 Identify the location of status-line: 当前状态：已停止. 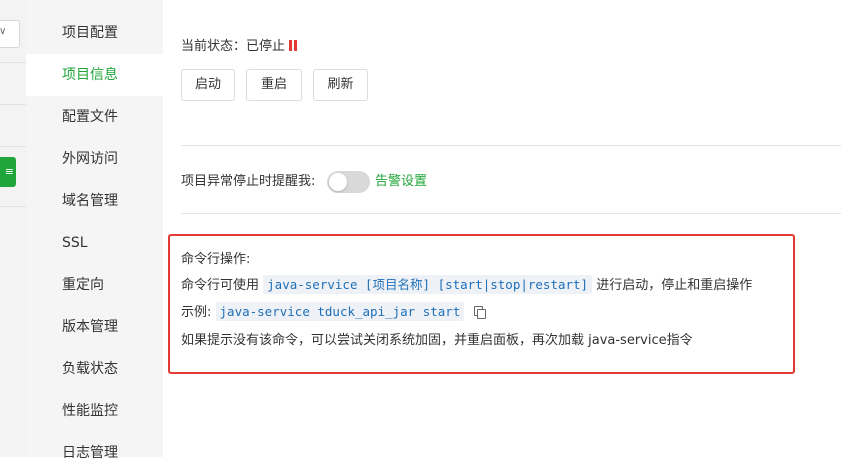
(239, 44).